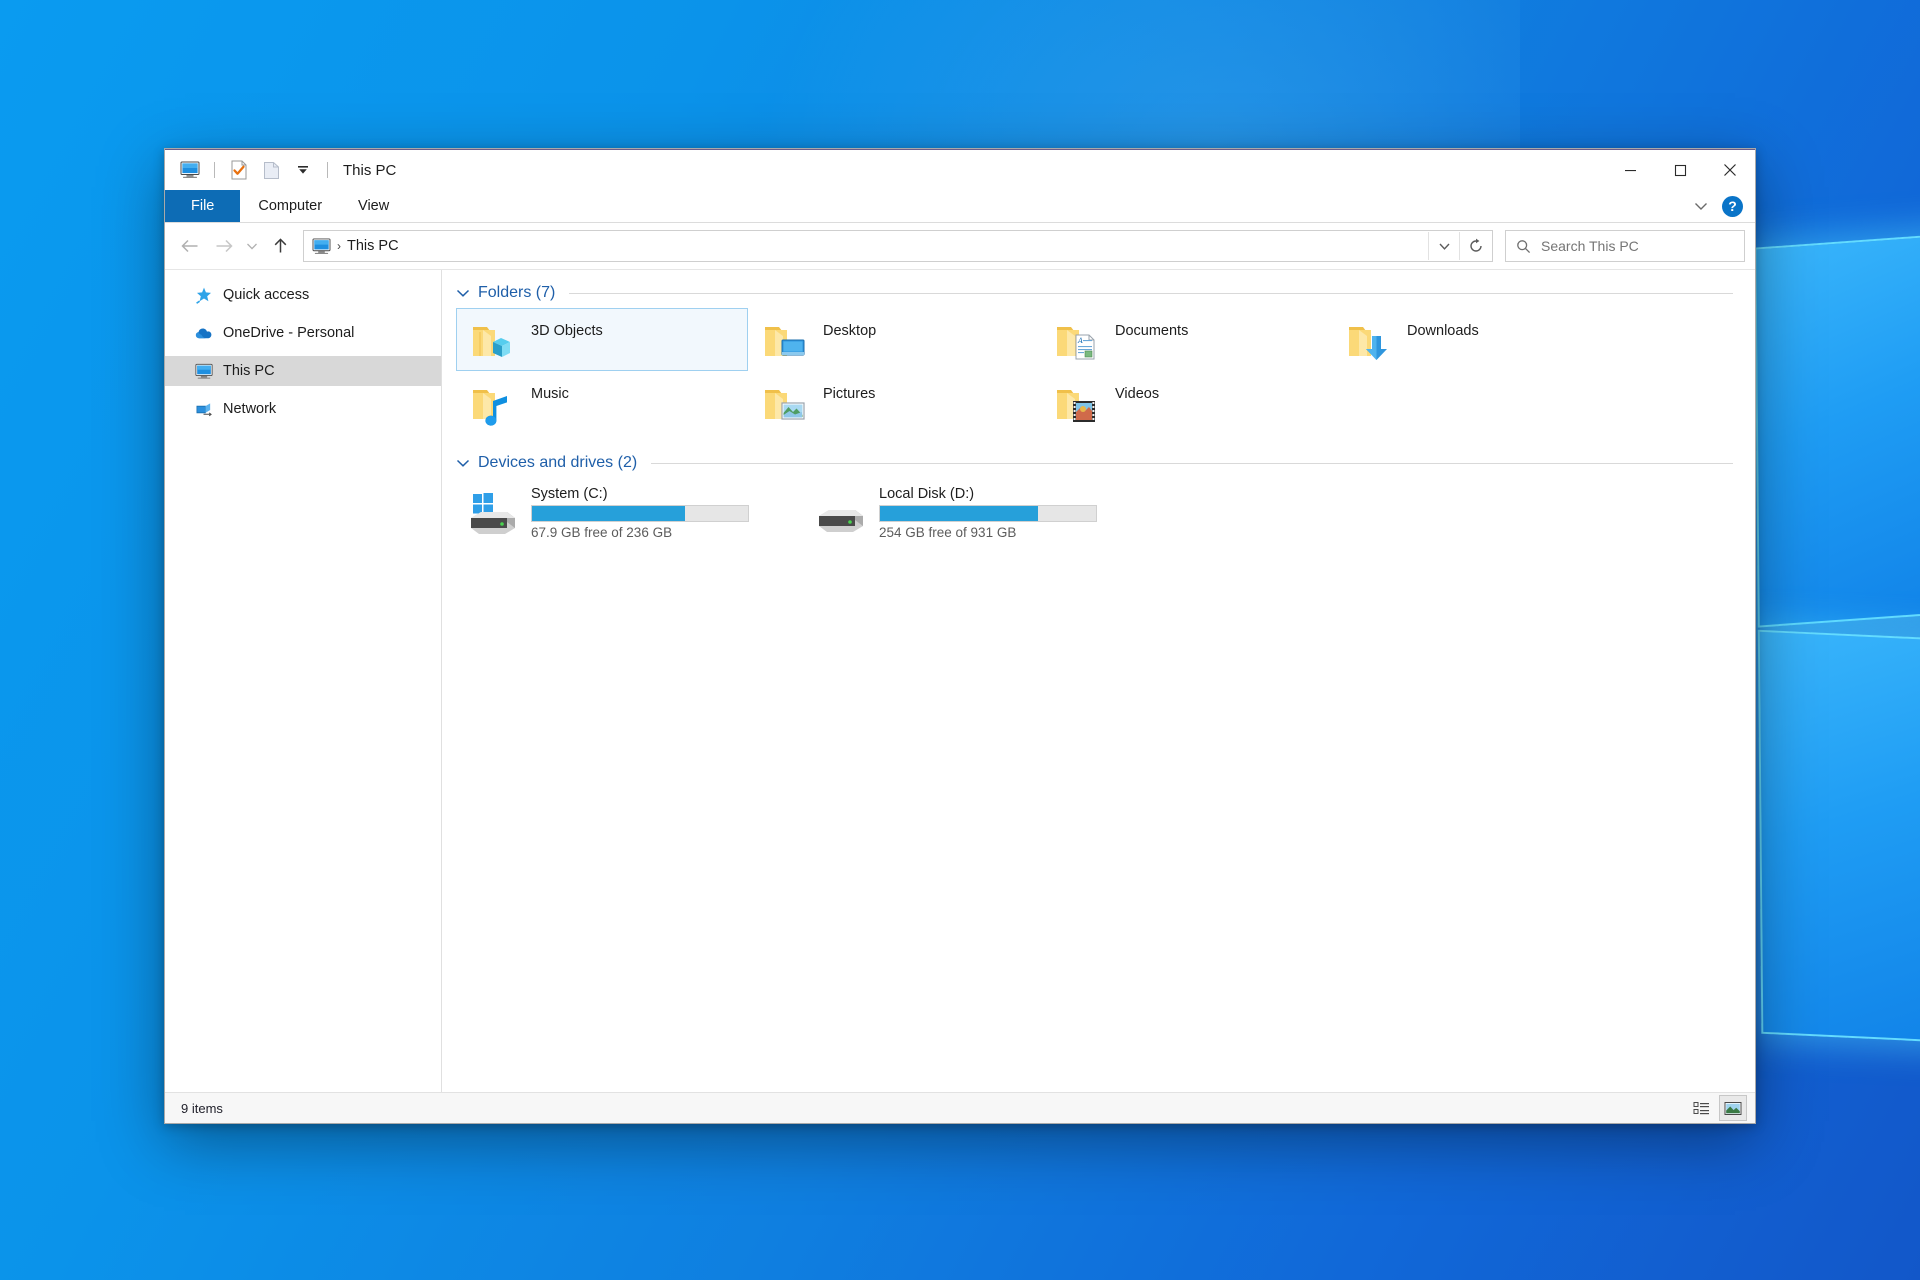 The height and width of the screenshot is (1280, 1920). I want to click on tab-file: File, so click(203, 206).